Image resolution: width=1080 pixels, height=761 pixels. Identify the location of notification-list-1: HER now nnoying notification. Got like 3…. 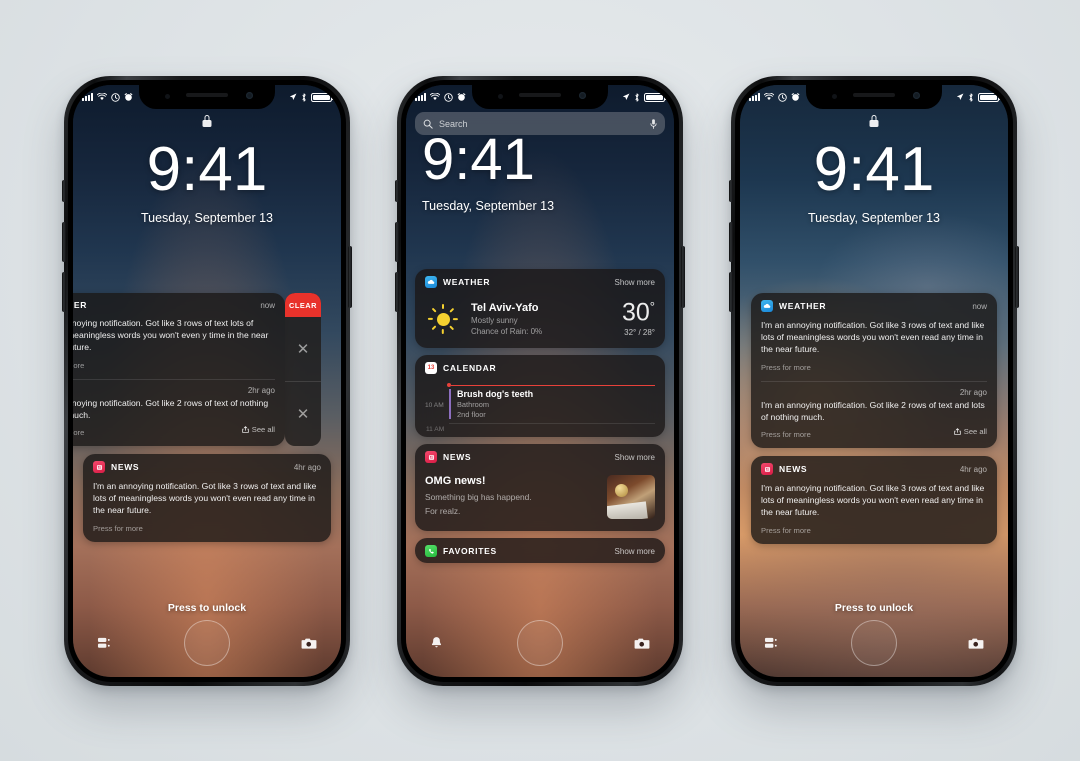
(207, 417).